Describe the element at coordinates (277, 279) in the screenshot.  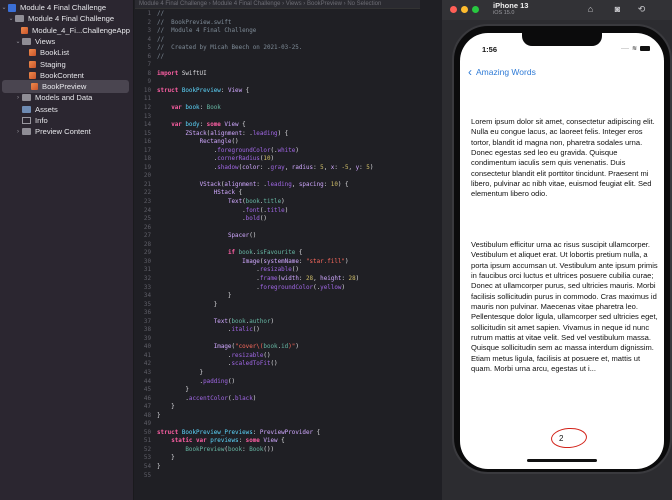
I see `code-line: 32 .frame(width: 28, height: 28)` at that location.